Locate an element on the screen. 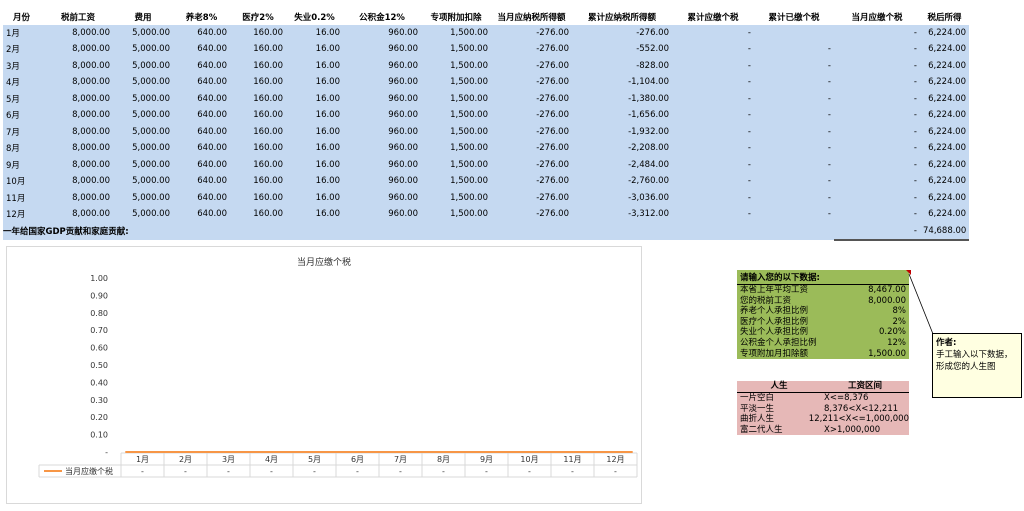 This screenshot has width=1024, height=511. life-range: X>1,000,000 is located at coordinates (866, 430).